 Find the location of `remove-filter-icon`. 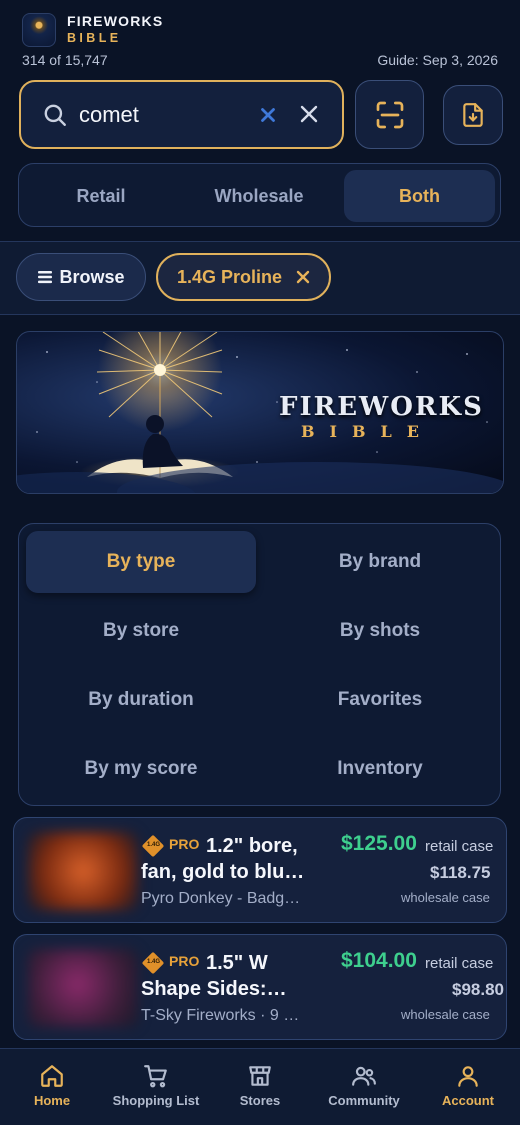

remove-filter-icon is located at coordinates (303, 277).